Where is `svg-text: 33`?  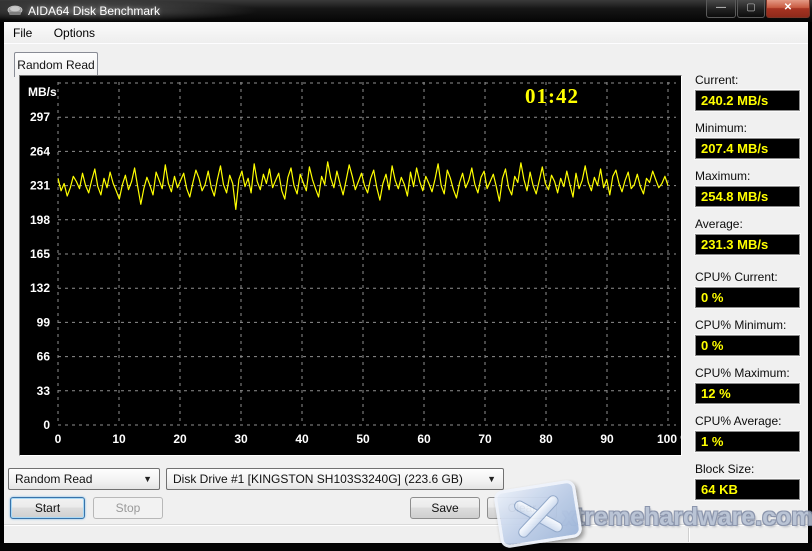 svg-text: 33 is located at coordinates (44, 391).